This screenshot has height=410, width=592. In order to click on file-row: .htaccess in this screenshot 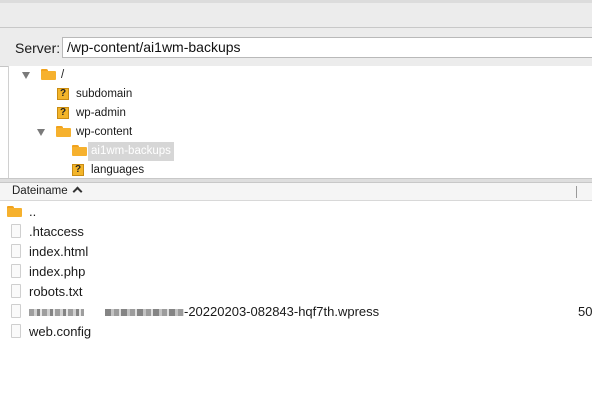, I will do `click(296, 232)`.